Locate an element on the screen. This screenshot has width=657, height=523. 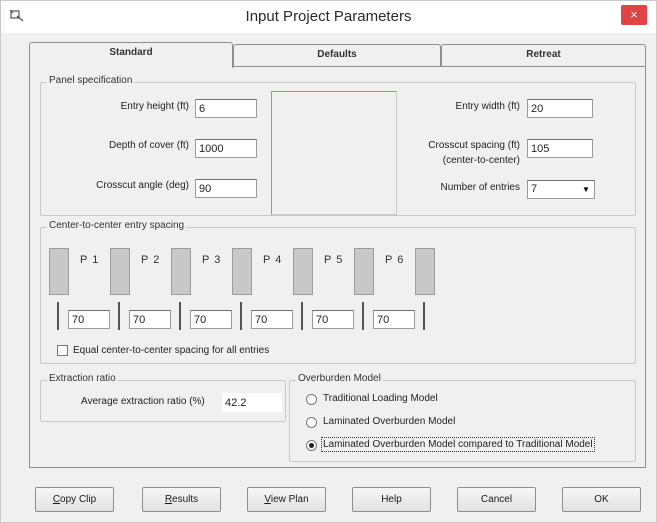
extraction-ratio-value is located at coordinates (252, 402).